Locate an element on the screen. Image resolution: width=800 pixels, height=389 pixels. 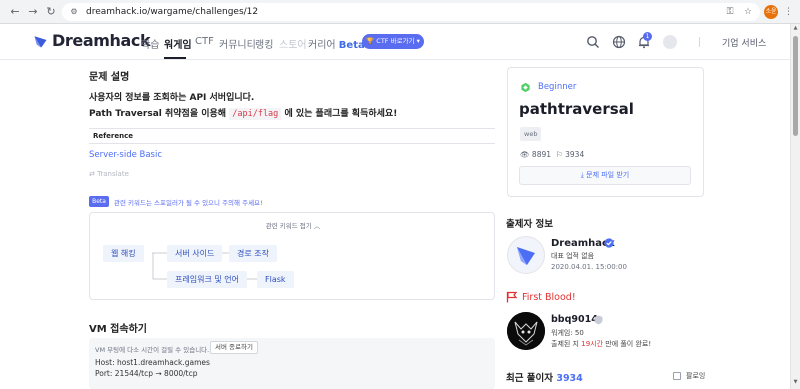
following-checkbox-label: 팔로잉 is located at coordinates (695, 376).